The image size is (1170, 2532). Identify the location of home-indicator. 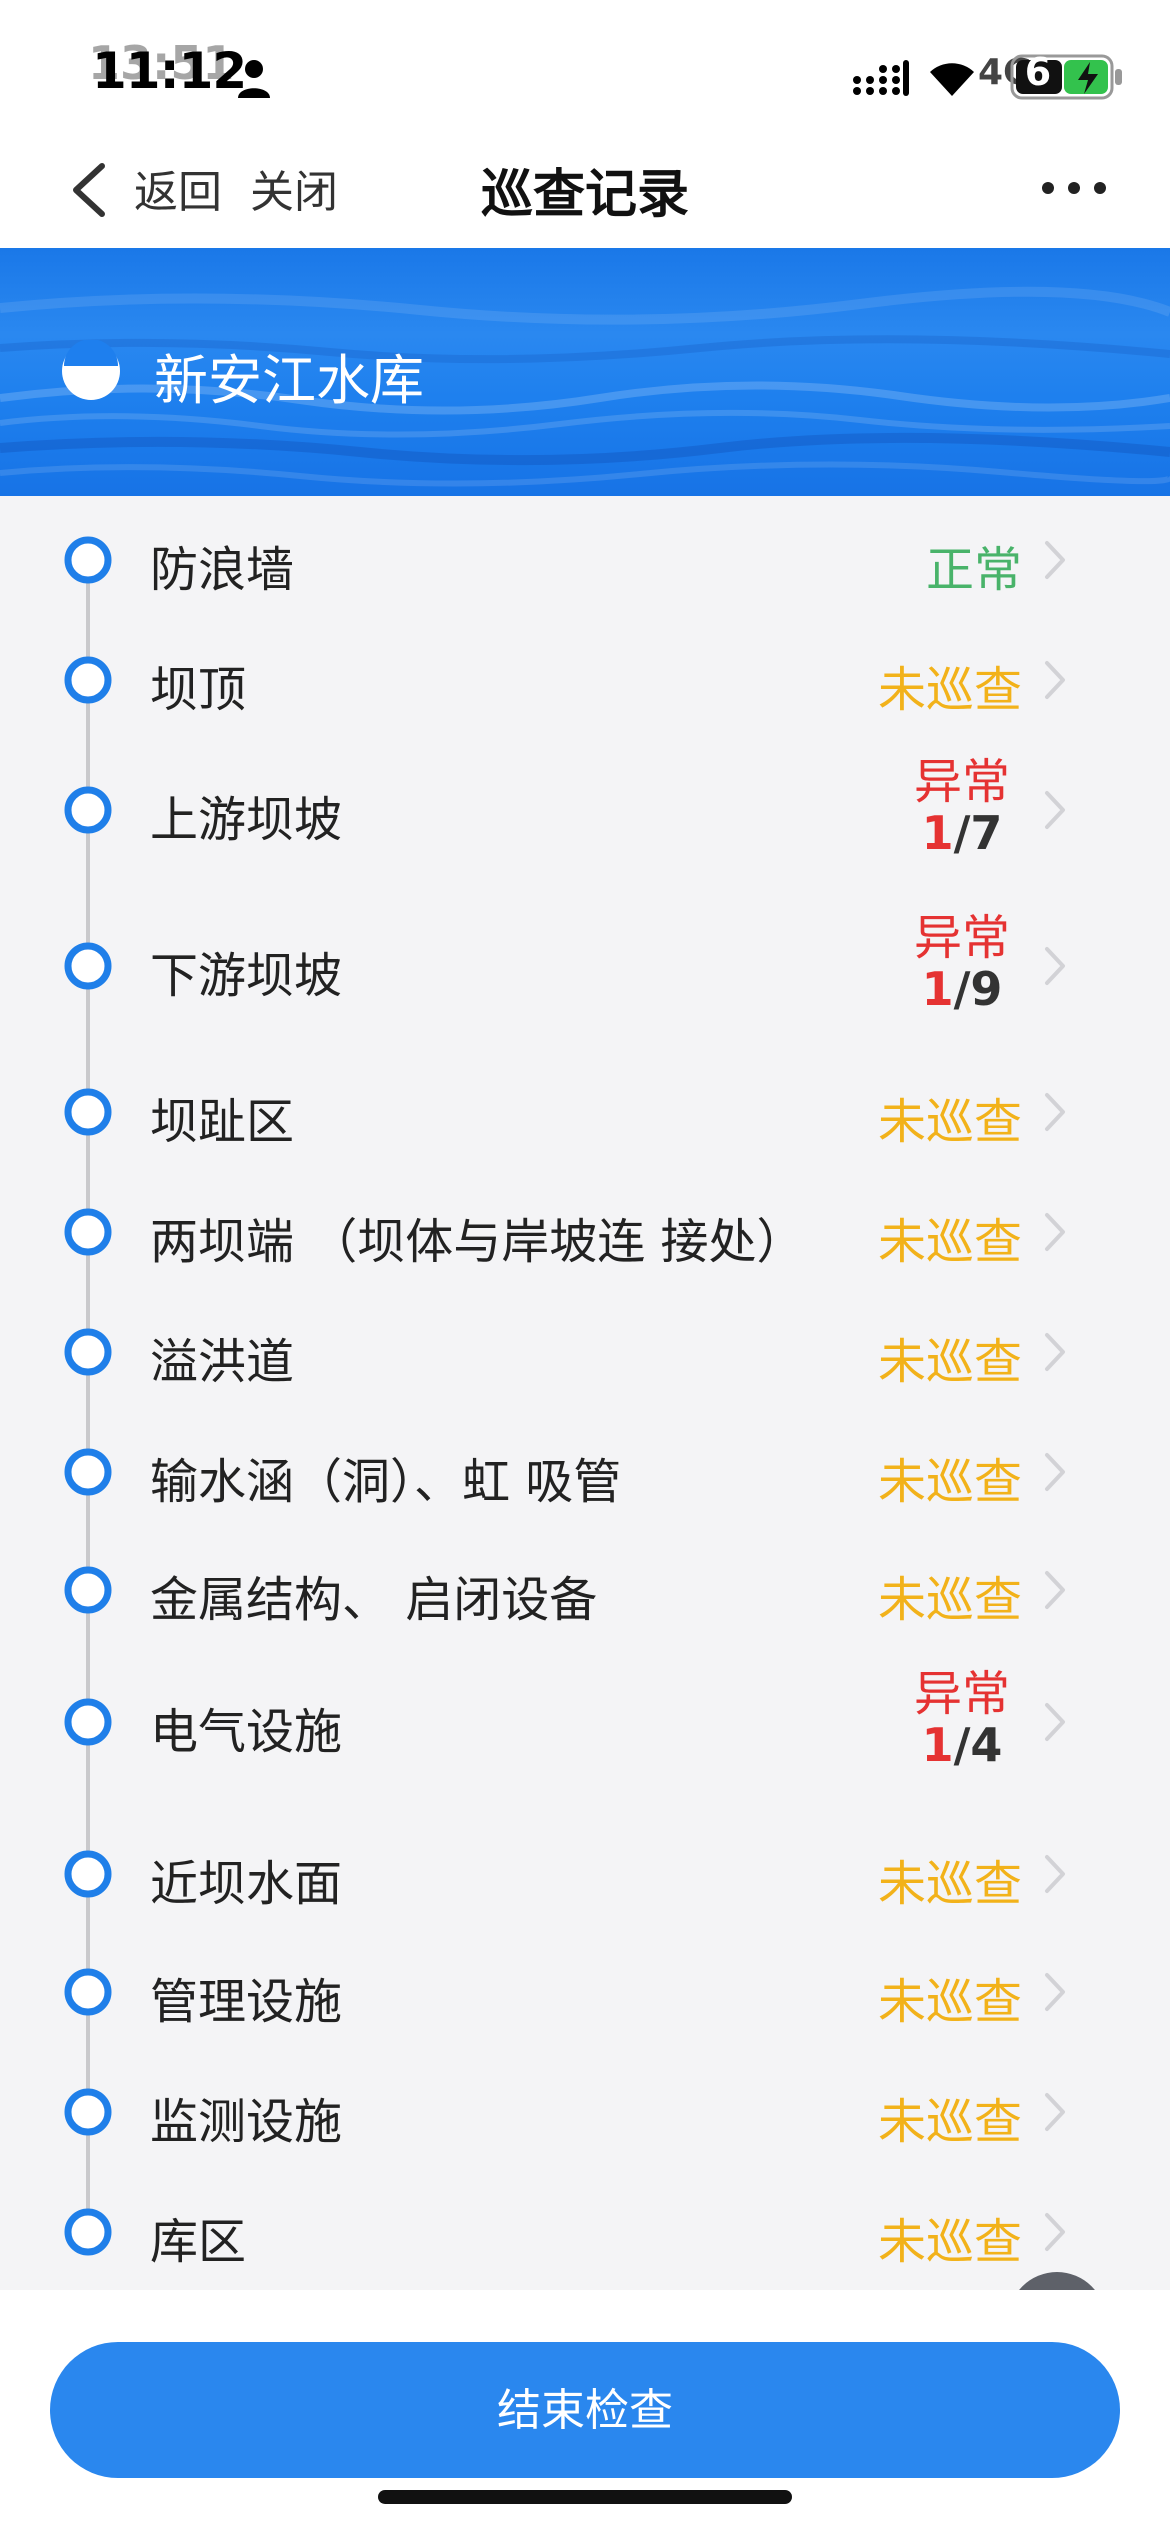
(585, 2497).